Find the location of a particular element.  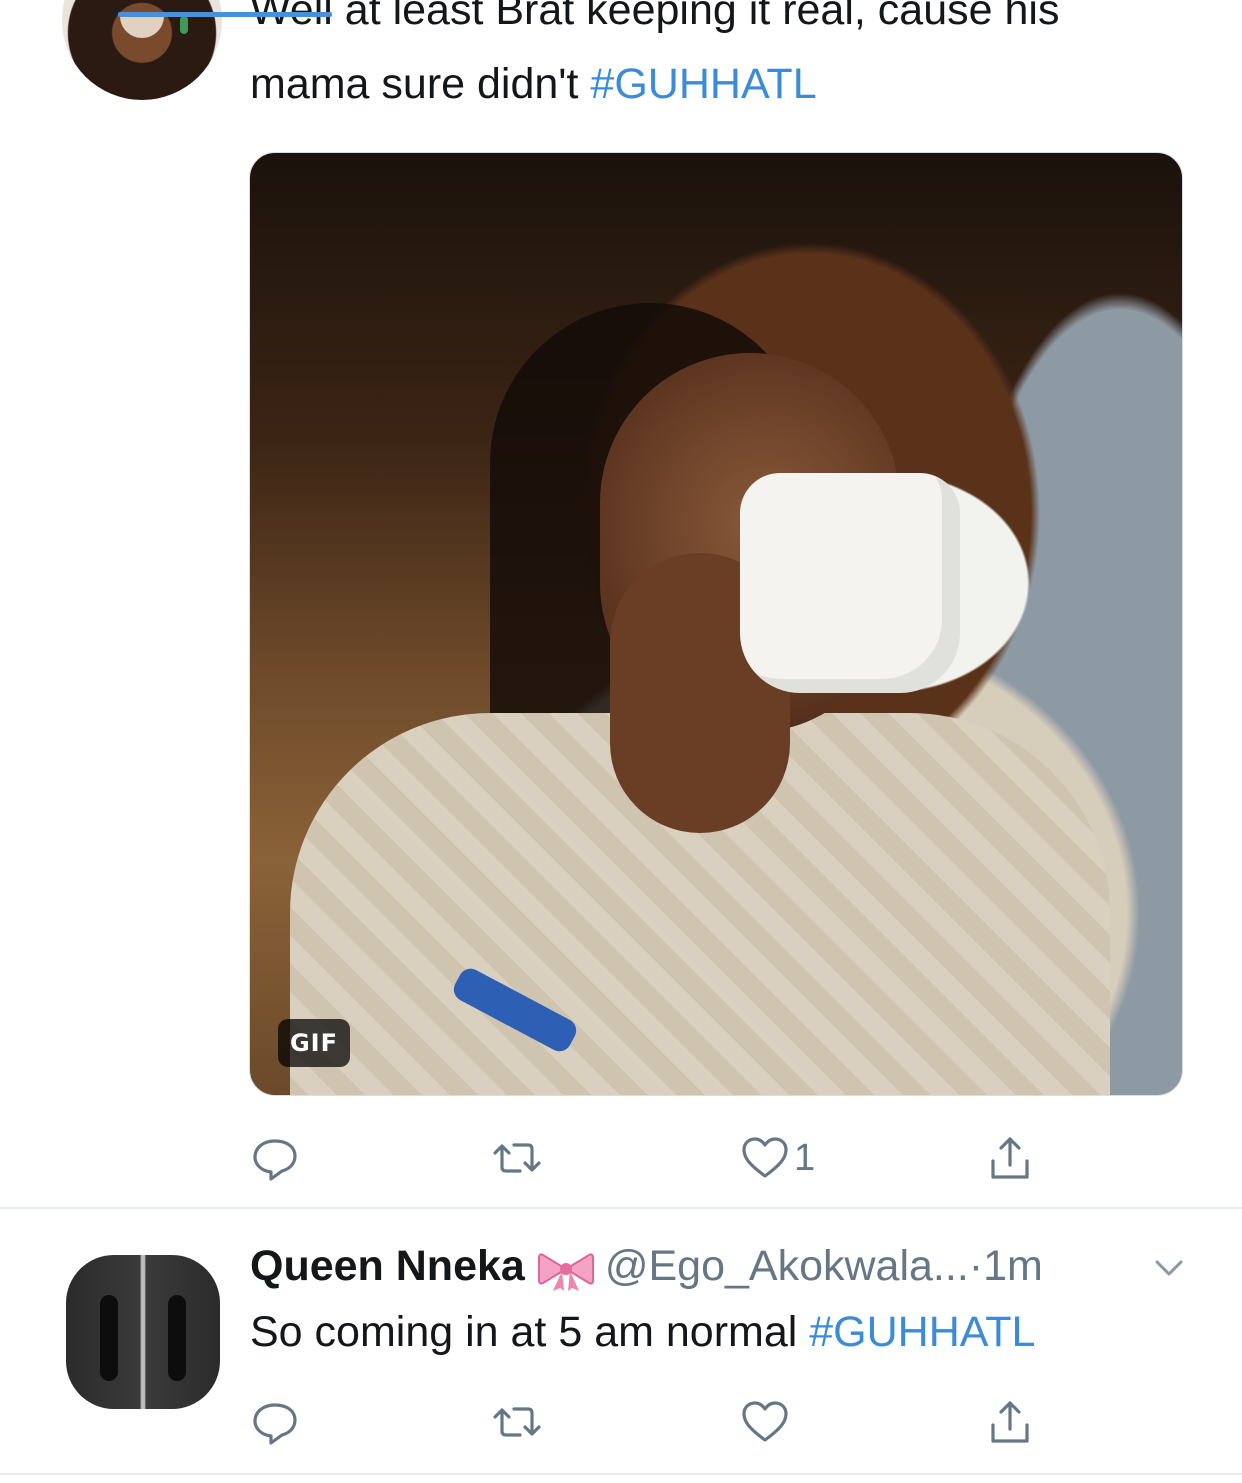

tweet-text-line: So coming in at 5 am normal #GUHHATL is located at coordinates (642, 1332).